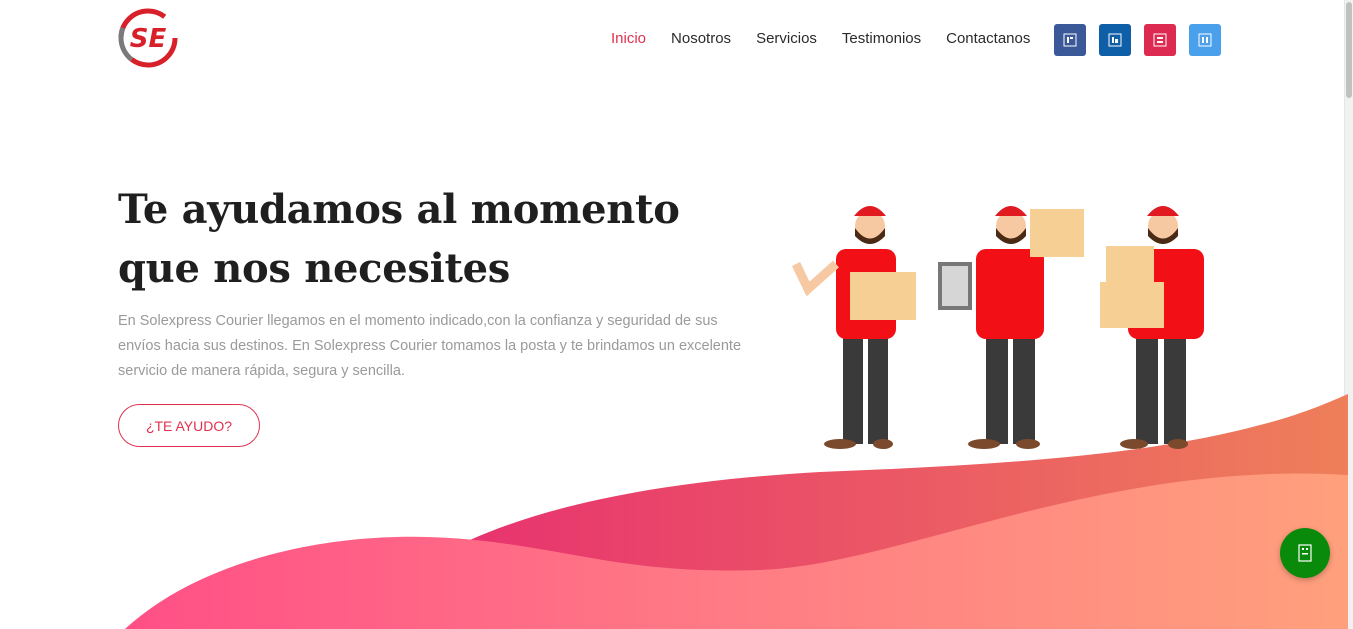 The width and height of the screenshot is (1353, 629). I want to click on brand-logo: SE, so click(148, 38).